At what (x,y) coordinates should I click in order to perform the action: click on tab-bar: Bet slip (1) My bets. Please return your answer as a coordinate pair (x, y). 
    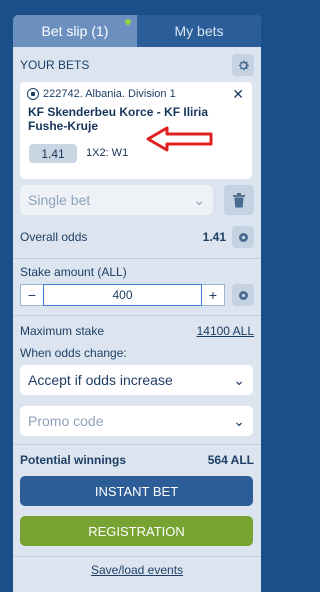
    Looking at the image, I should click on (137, 31).